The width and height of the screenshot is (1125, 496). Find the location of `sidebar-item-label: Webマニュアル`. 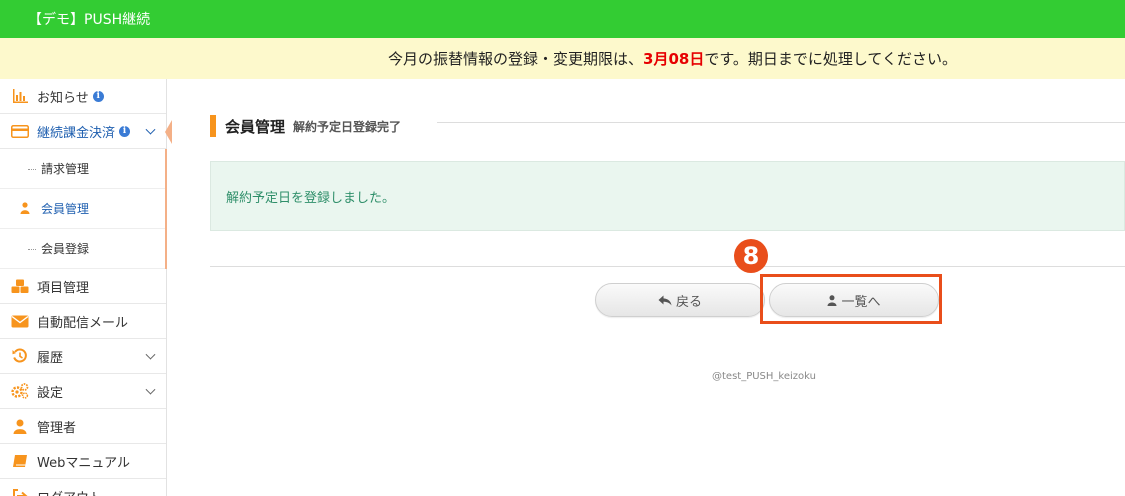

sidebar-item-label: Webマニュアル is located at coordinates (83, 463).